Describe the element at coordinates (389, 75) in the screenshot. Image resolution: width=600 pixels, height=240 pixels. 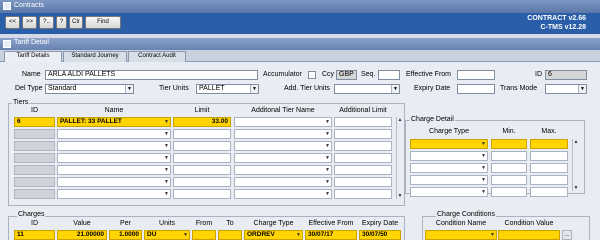
I see `seq-field` at that location.